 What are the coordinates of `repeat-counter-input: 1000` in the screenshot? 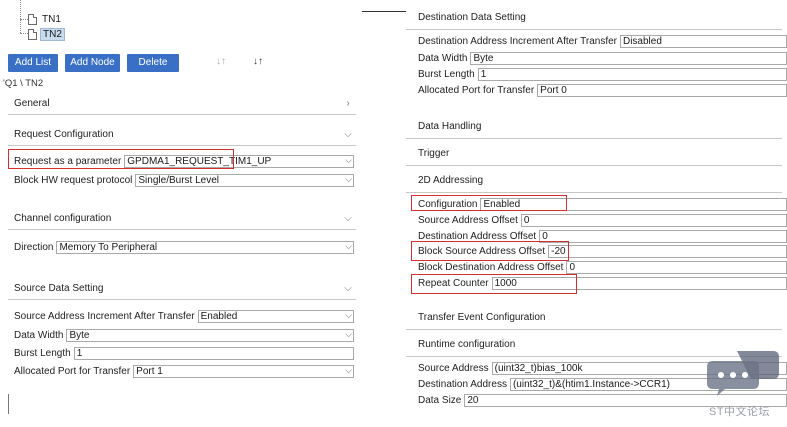 It's located at (639, 283).